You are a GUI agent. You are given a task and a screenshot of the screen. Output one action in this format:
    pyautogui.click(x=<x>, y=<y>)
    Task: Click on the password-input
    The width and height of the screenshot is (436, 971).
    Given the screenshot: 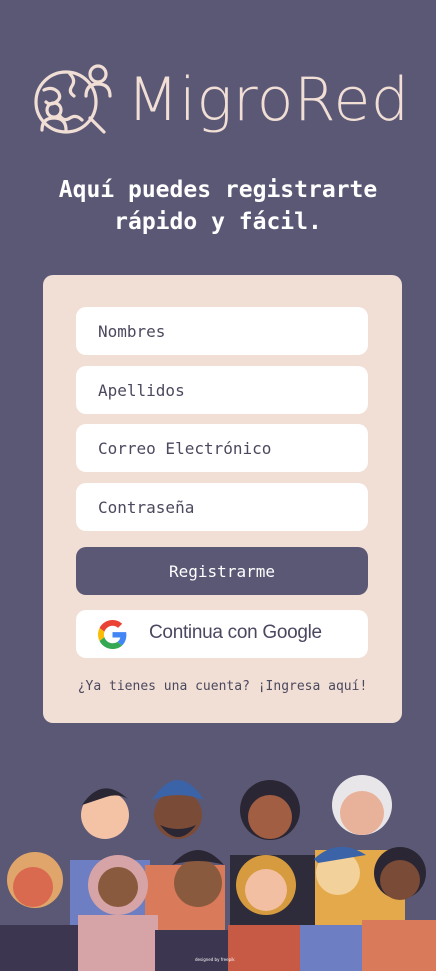 What is the action you would take?
    pyautogui.click(x=222, y=507)
    